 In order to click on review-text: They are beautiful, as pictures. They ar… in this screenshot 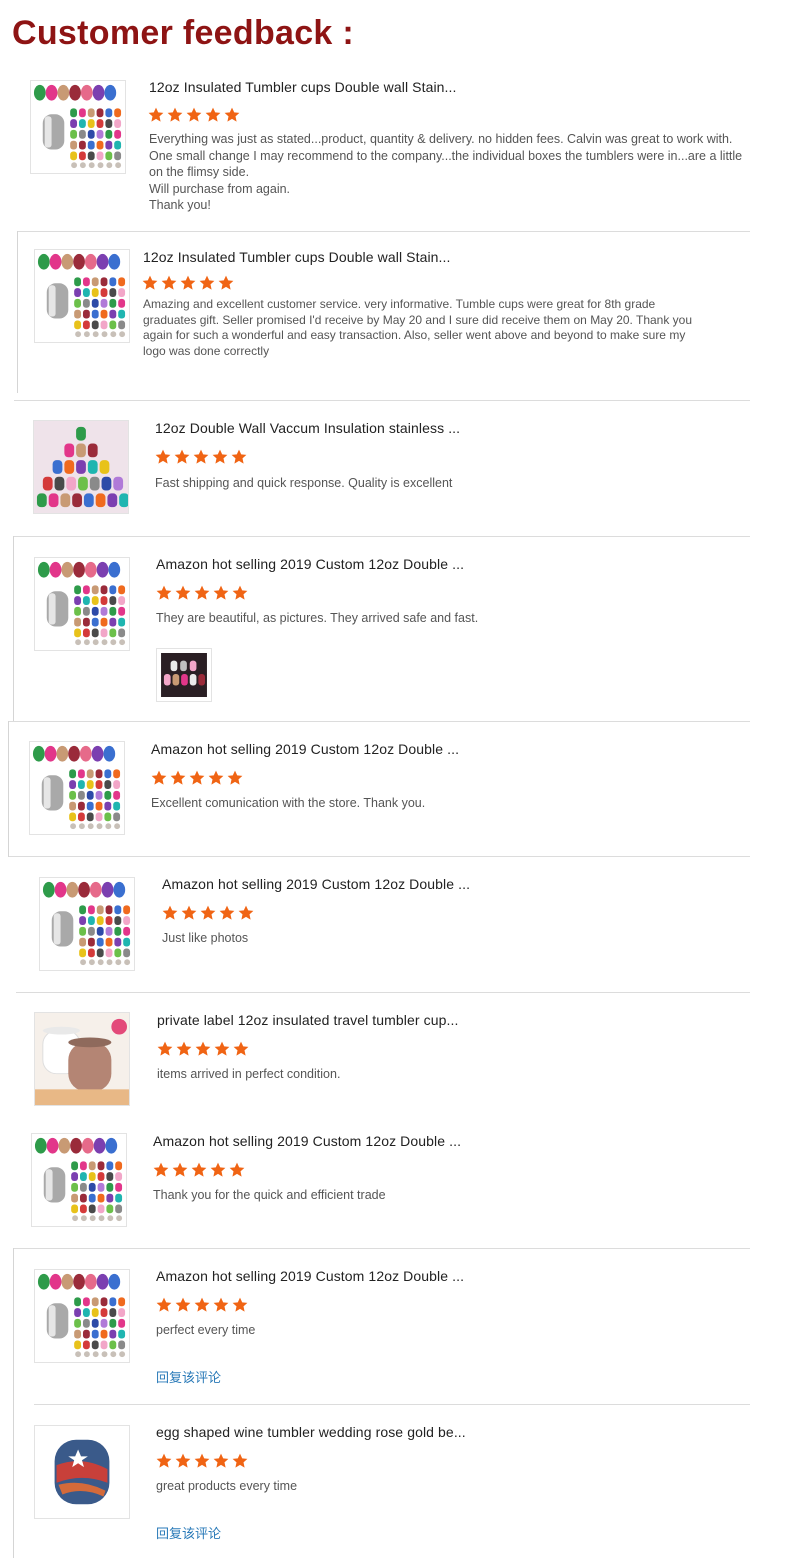, I will do `click(317, 618)`.